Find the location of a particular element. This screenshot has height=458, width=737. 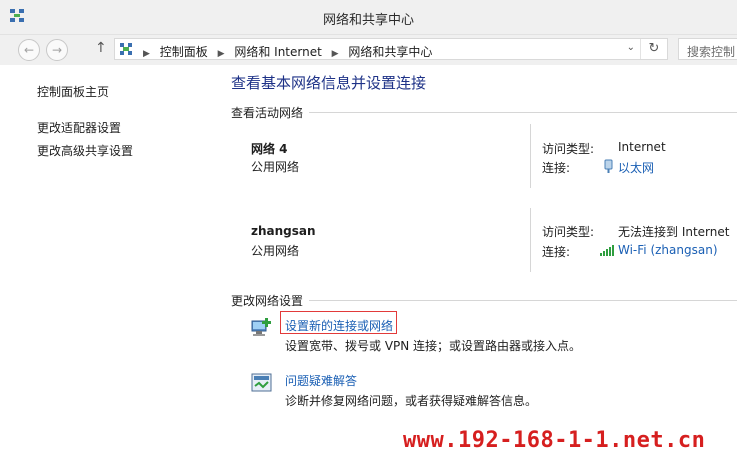

ethernet-icon is located at coordinates (608, 166).